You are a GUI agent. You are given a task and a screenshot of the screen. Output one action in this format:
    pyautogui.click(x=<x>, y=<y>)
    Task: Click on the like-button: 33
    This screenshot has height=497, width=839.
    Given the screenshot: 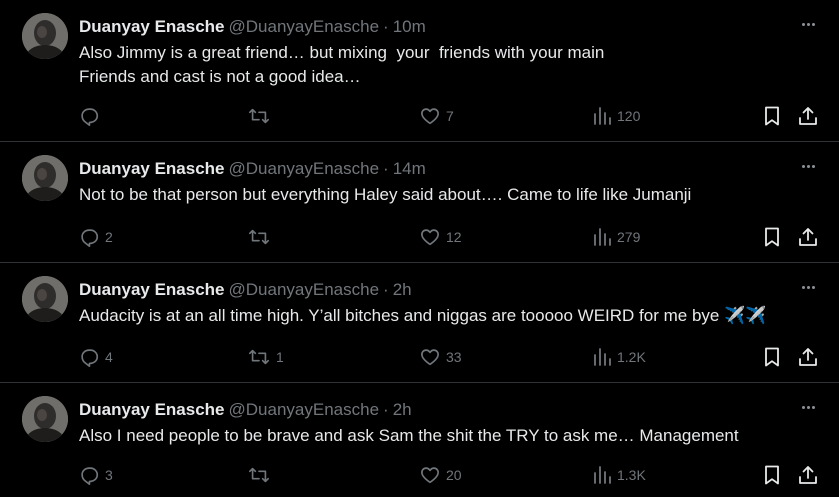 What is the action you would take?
    pyautogui.click(x=440, y=357)
    